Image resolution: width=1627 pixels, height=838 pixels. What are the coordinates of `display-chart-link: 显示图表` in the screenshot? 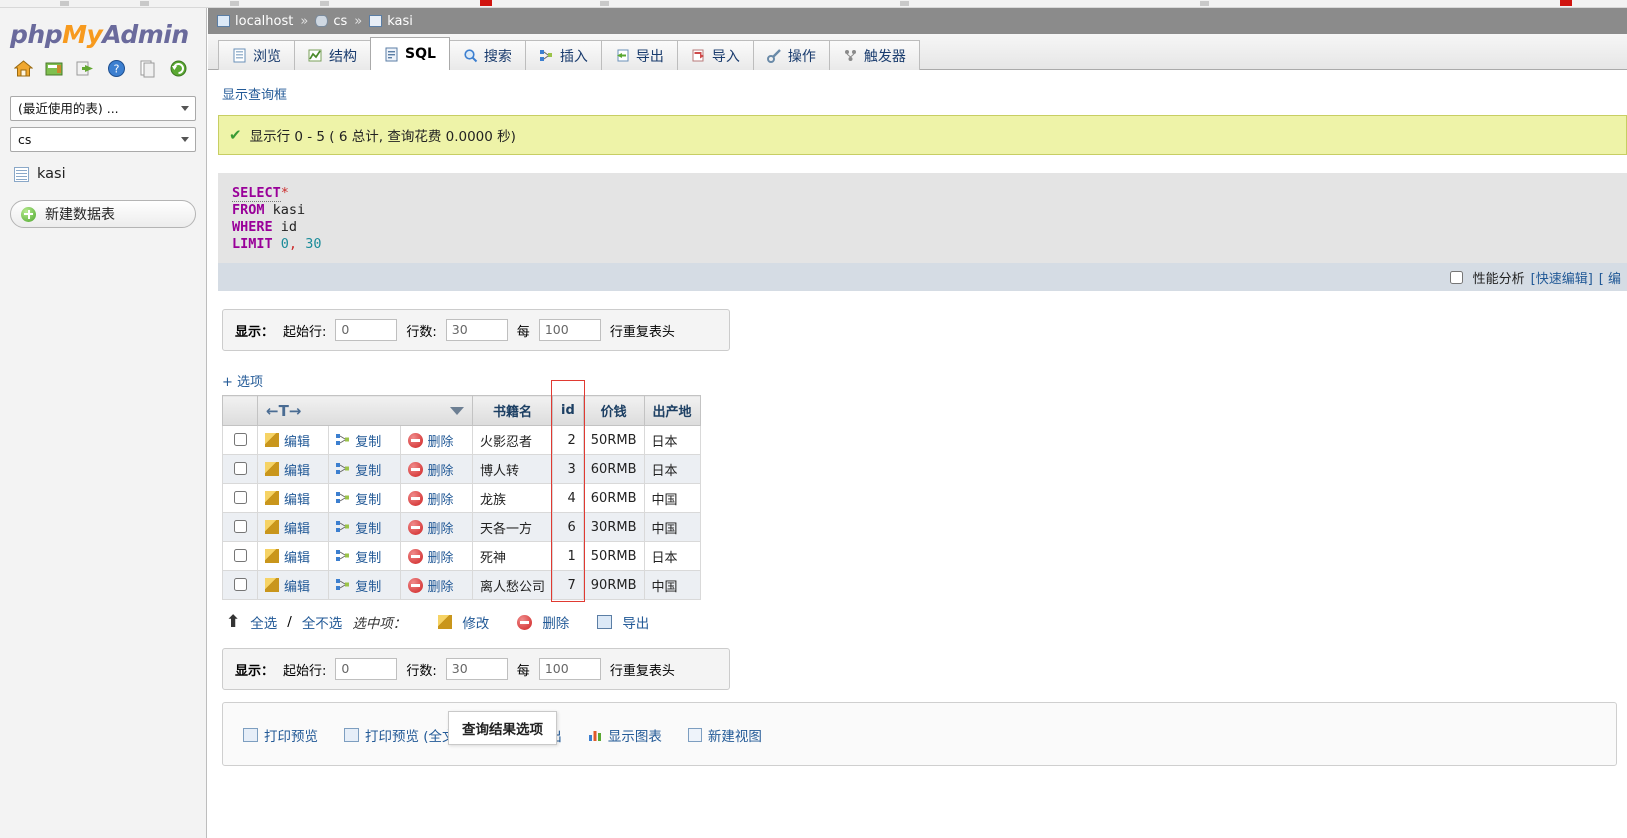 It's located at (625, 735).